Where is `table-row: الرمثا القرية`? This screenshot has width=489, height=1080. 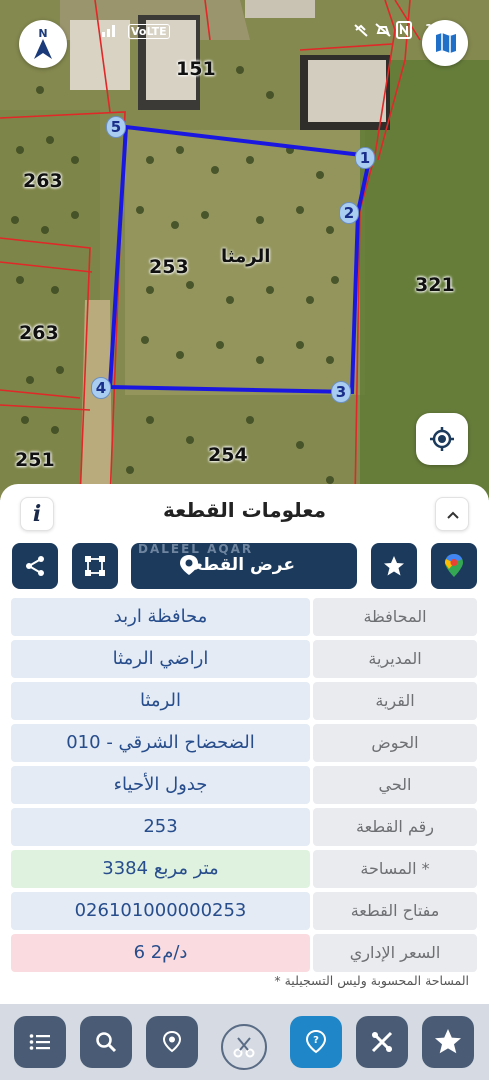
table-row: الرمثا القرية is located at coordinates (244, 701).